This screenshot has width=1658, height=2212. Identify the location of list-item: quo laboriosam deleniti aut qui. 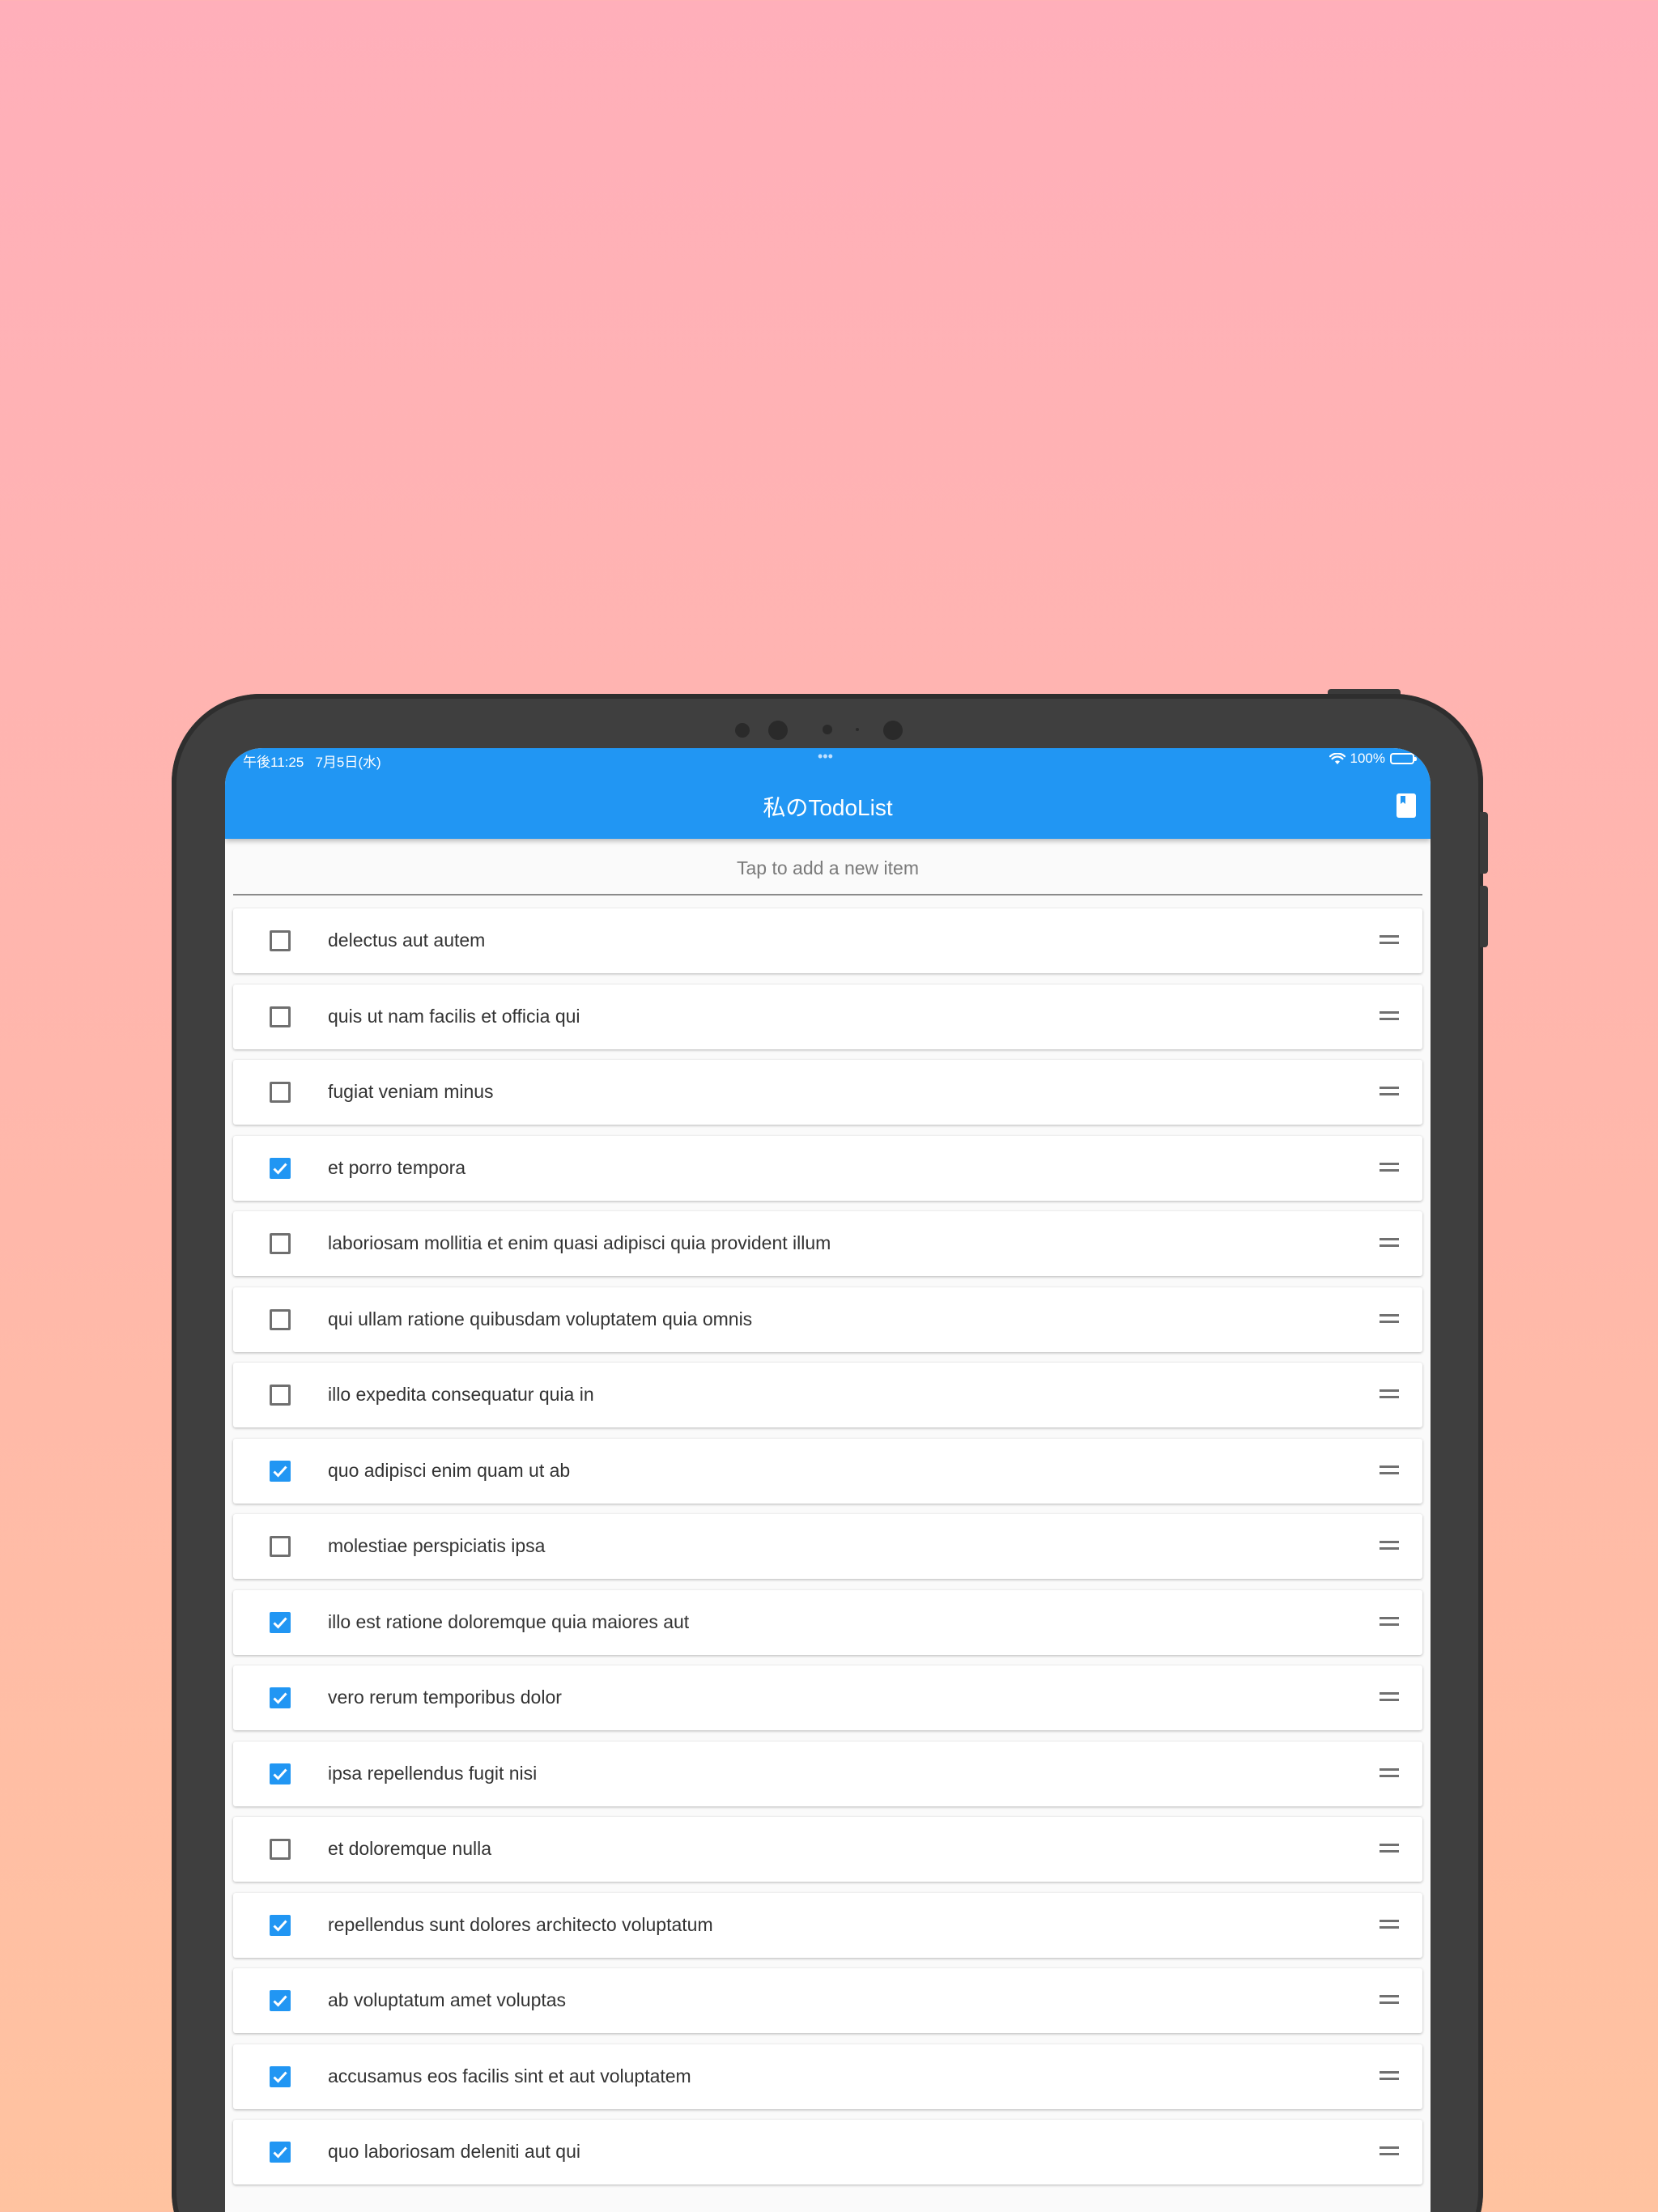
(827, 2152).